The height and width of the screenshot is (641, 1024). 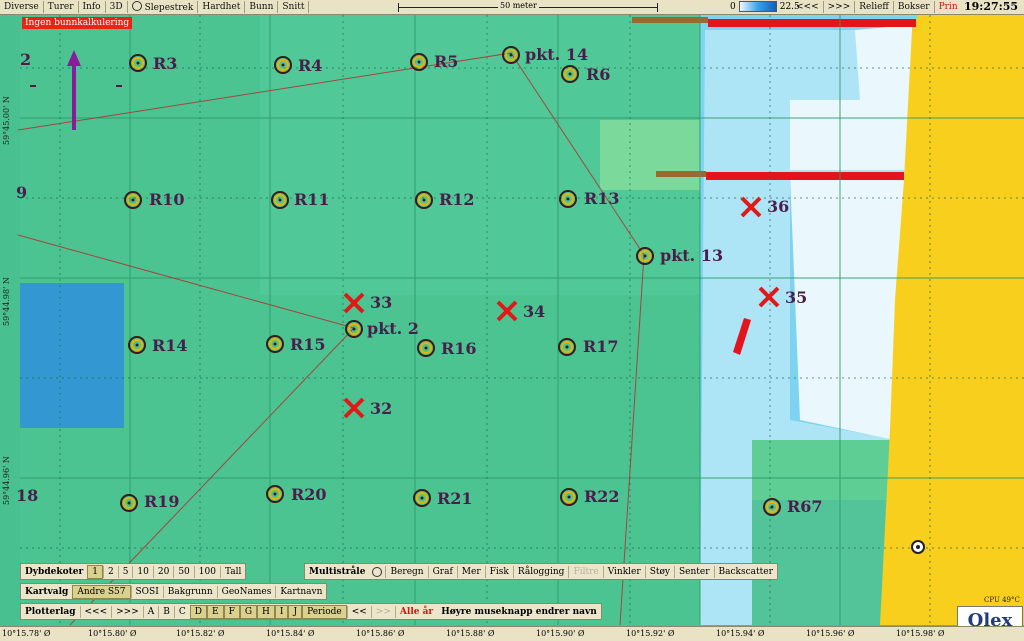 I want to click on relieff-button: Relieff, so click(x=874, y=7).